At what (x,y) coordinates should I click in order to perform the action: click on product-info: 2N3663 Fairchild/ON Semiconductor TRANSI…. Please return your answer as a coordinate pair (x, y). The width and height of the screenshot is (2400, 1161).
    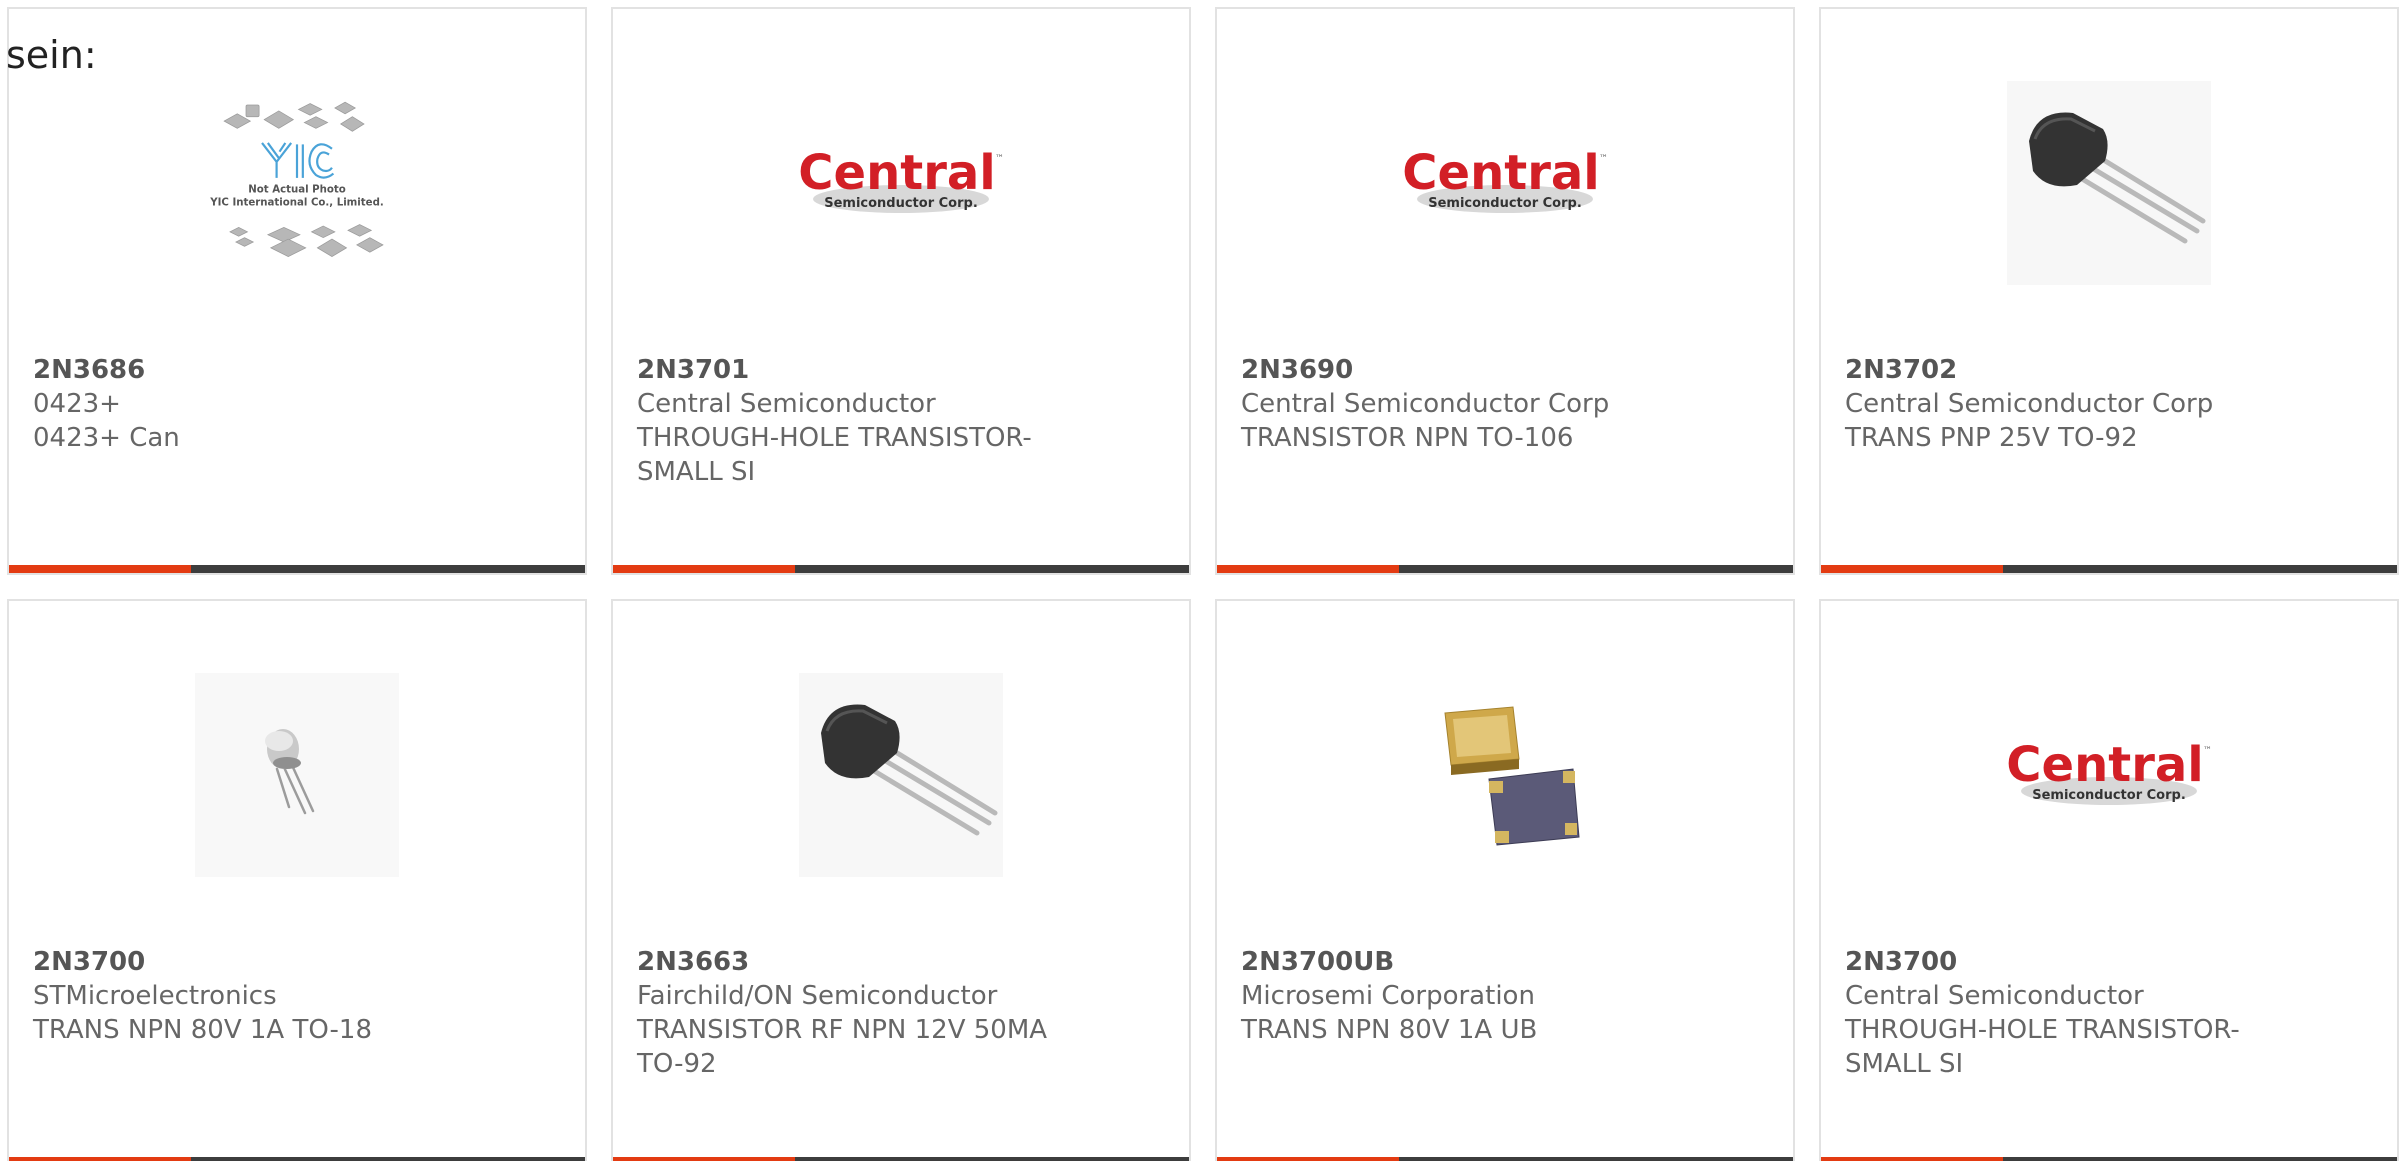
    Looking at the image, I should click on (852, 1013).